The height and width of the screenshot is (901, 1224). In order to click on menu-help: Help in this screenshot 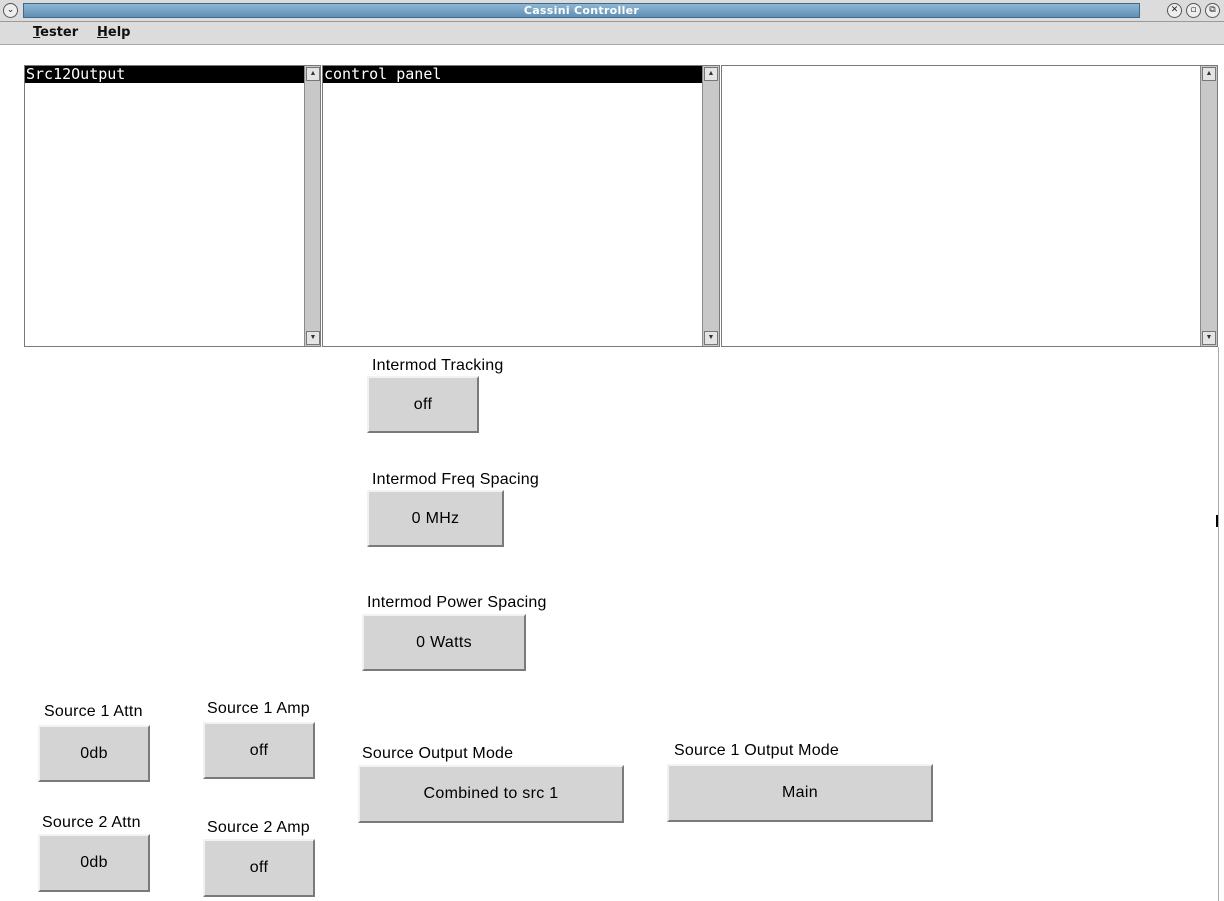, I will do `click(113, 32)`.